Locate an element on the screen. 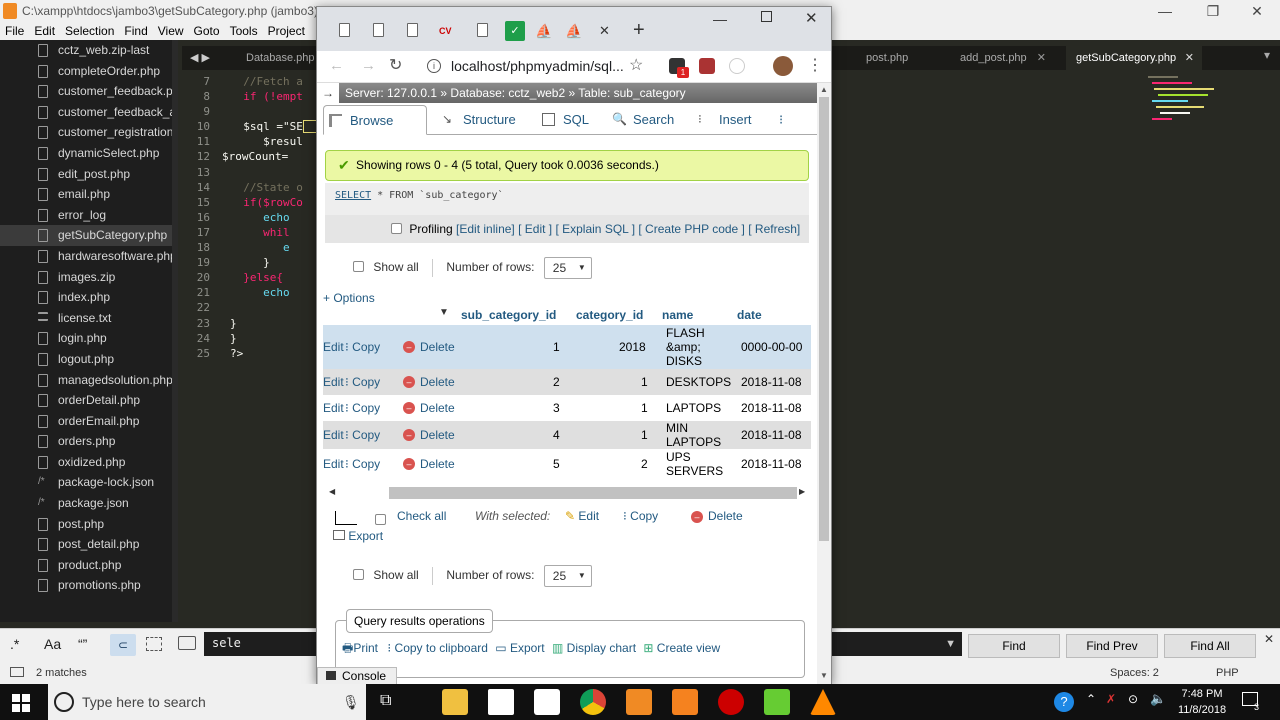 This screenshot has height=720, width=1280. highlight-toggle-icon is located at coordinates (187, 643).